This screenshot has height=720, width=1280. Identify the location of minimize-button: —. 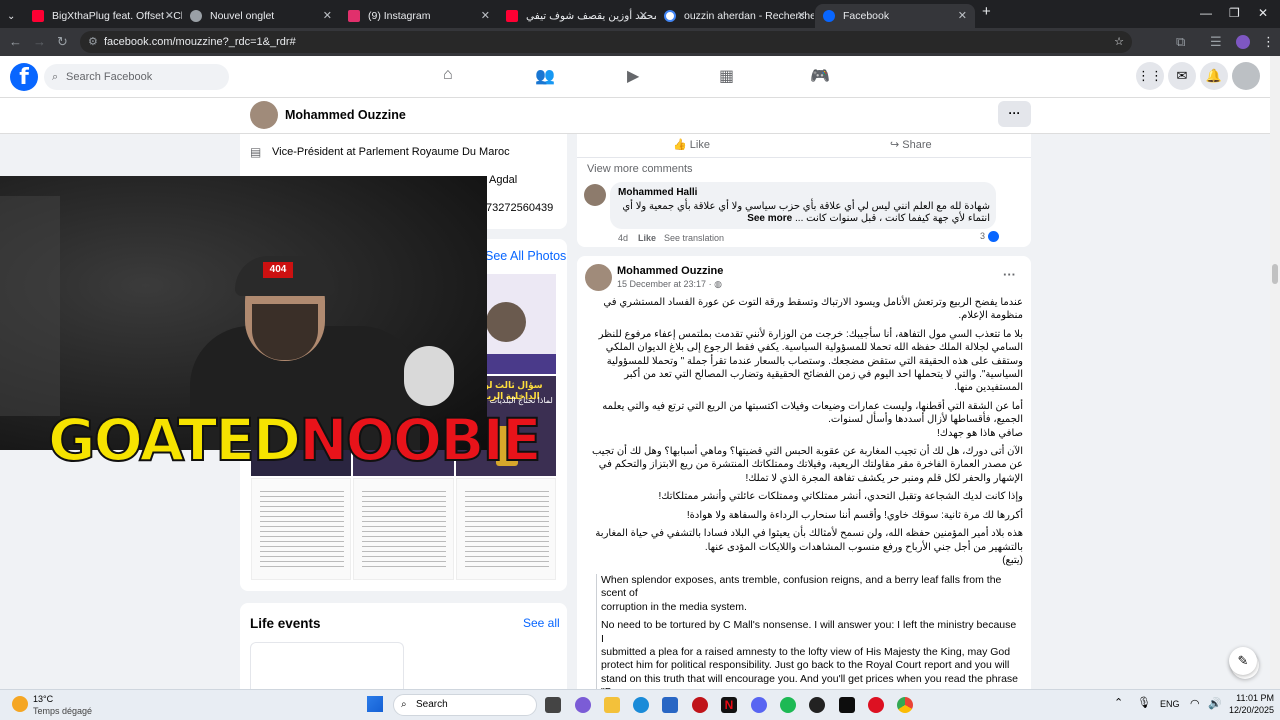
(1206, 13).